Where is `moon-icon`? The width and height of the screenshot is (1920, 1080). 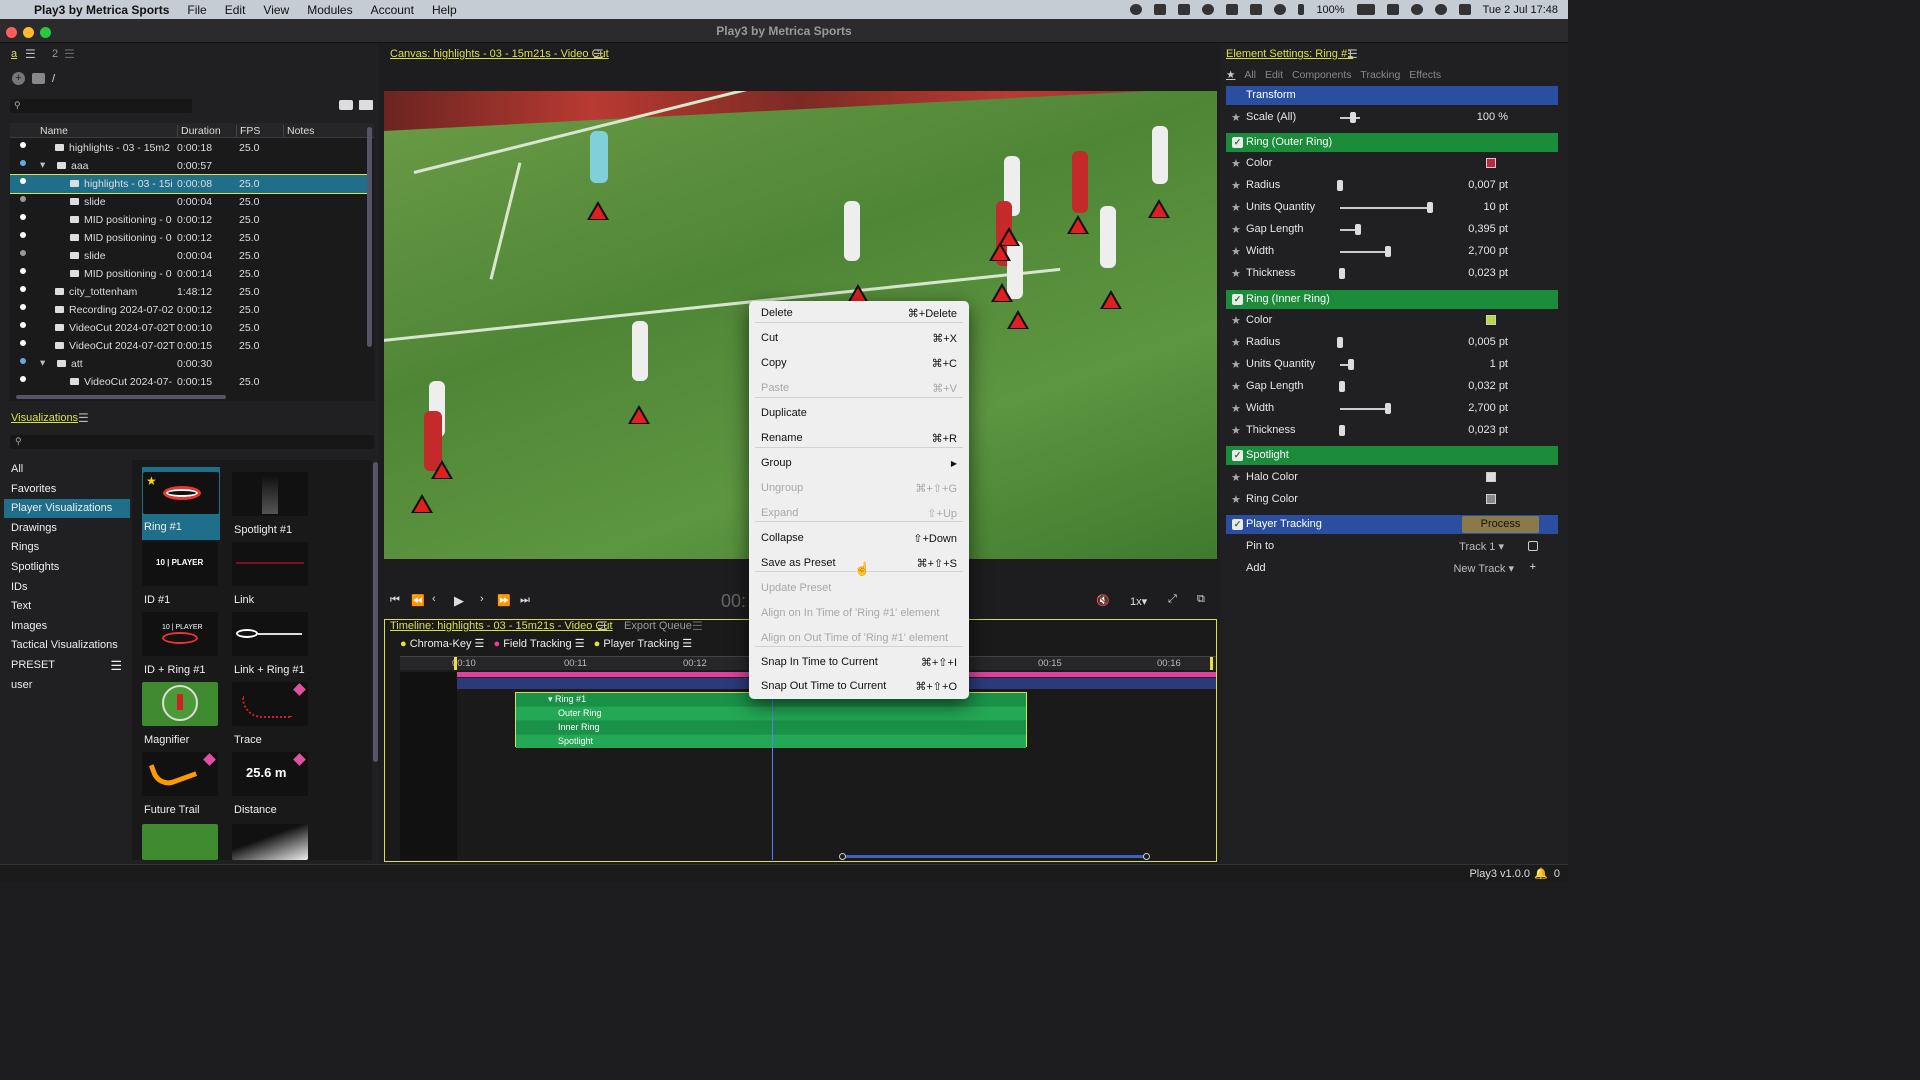 moon-icon is located at coordinates (1208, 9).